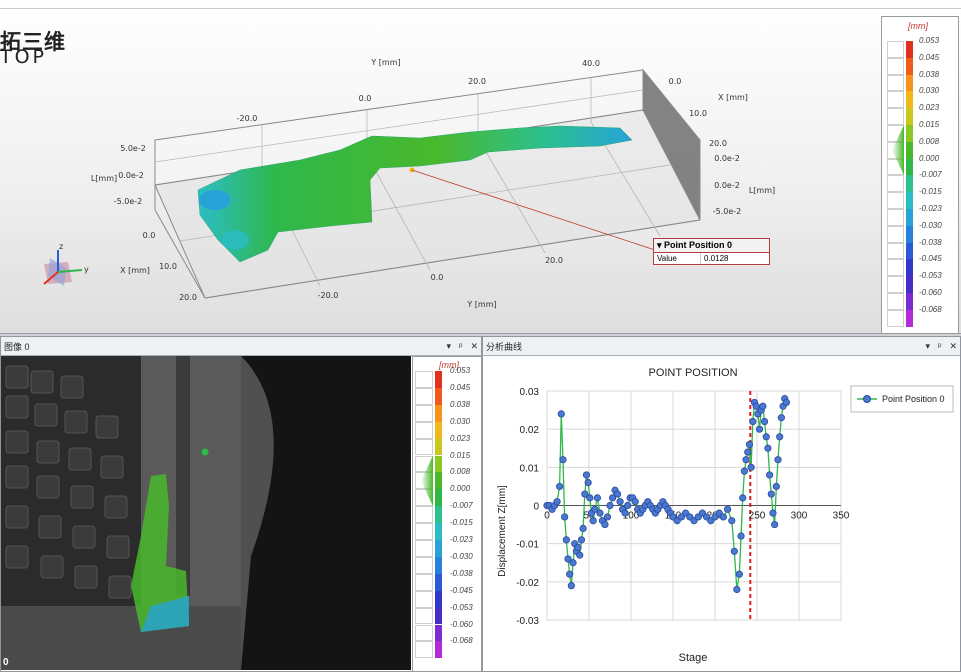  Describe the element at coordinates (929, 74) in the screenshot. I see `colorscale-tick: 0.038` at that location.